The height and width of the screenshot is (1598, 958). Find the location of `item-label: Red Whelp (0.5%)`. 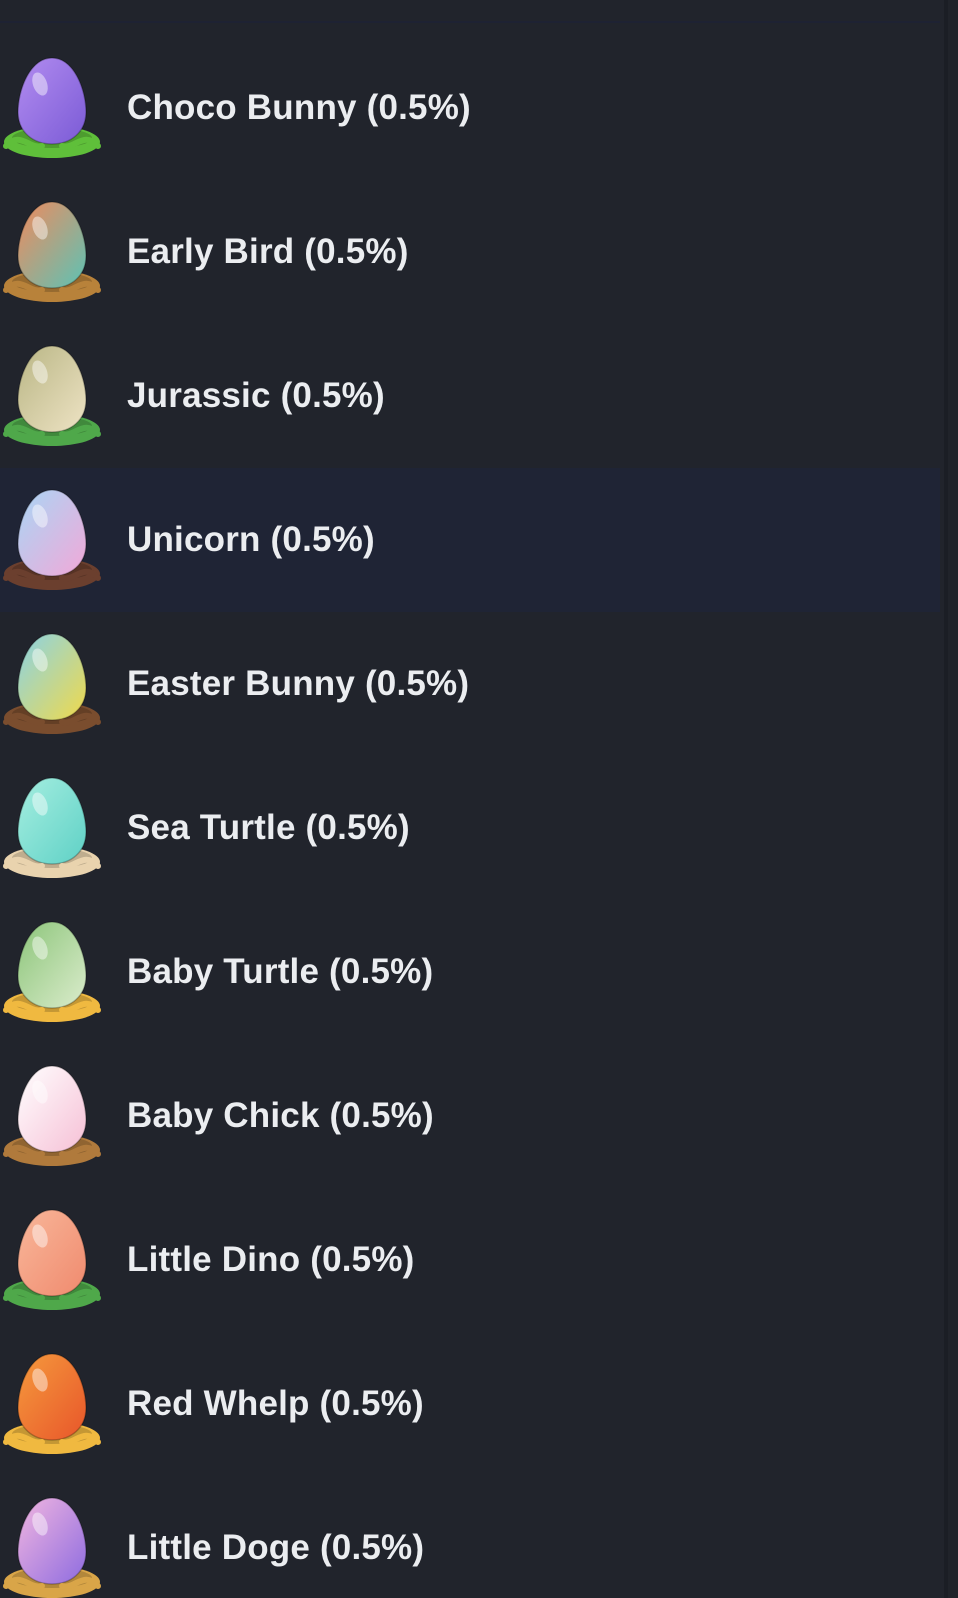

item-label: Red Whelp (0.5%) is located at coordinates (275, 1403).